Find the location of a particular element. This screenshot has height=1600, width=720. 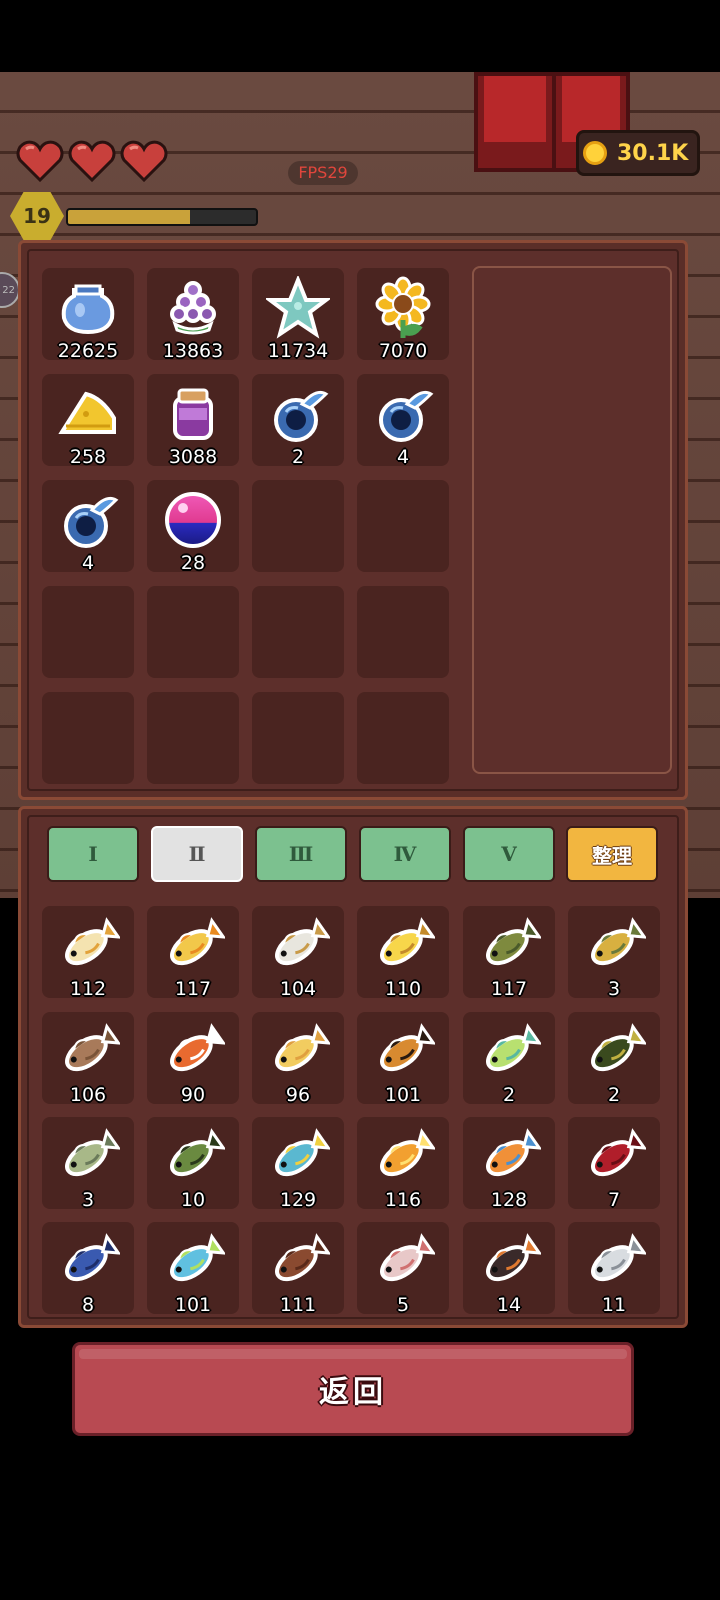

fish-slot: 7 is located at coordinates (614, 1164).